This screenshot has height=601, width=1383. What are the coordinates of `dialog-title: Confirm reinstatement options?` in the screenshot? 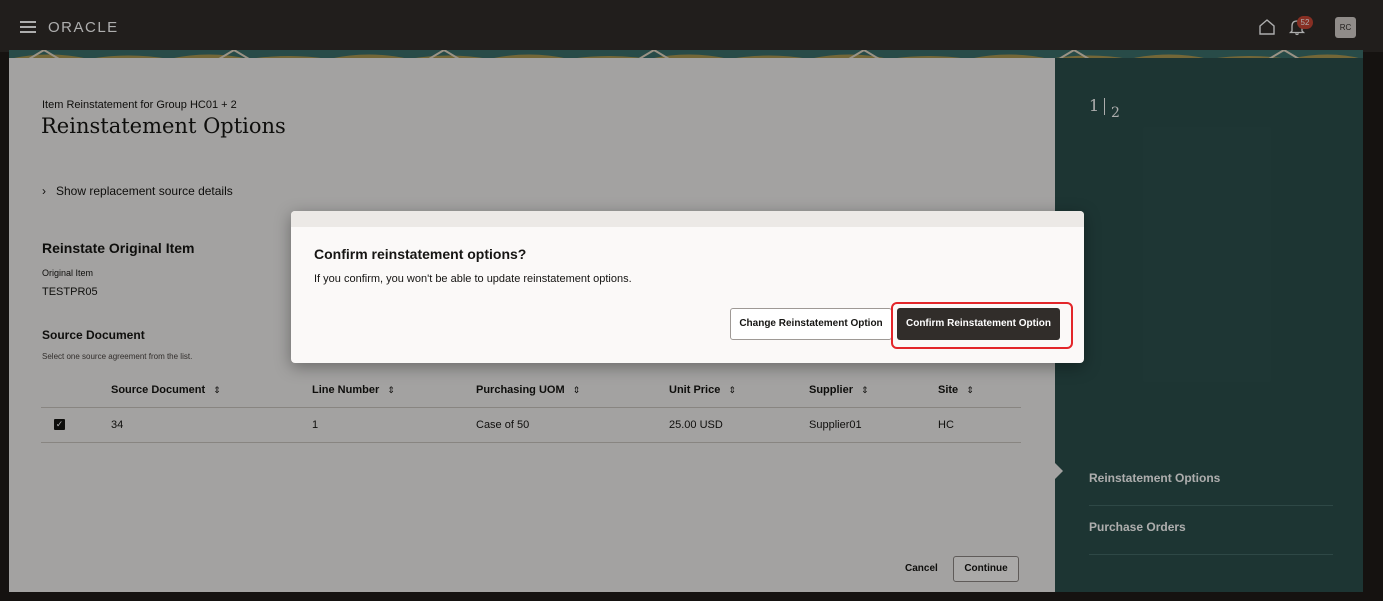 It's located at (420, 254).